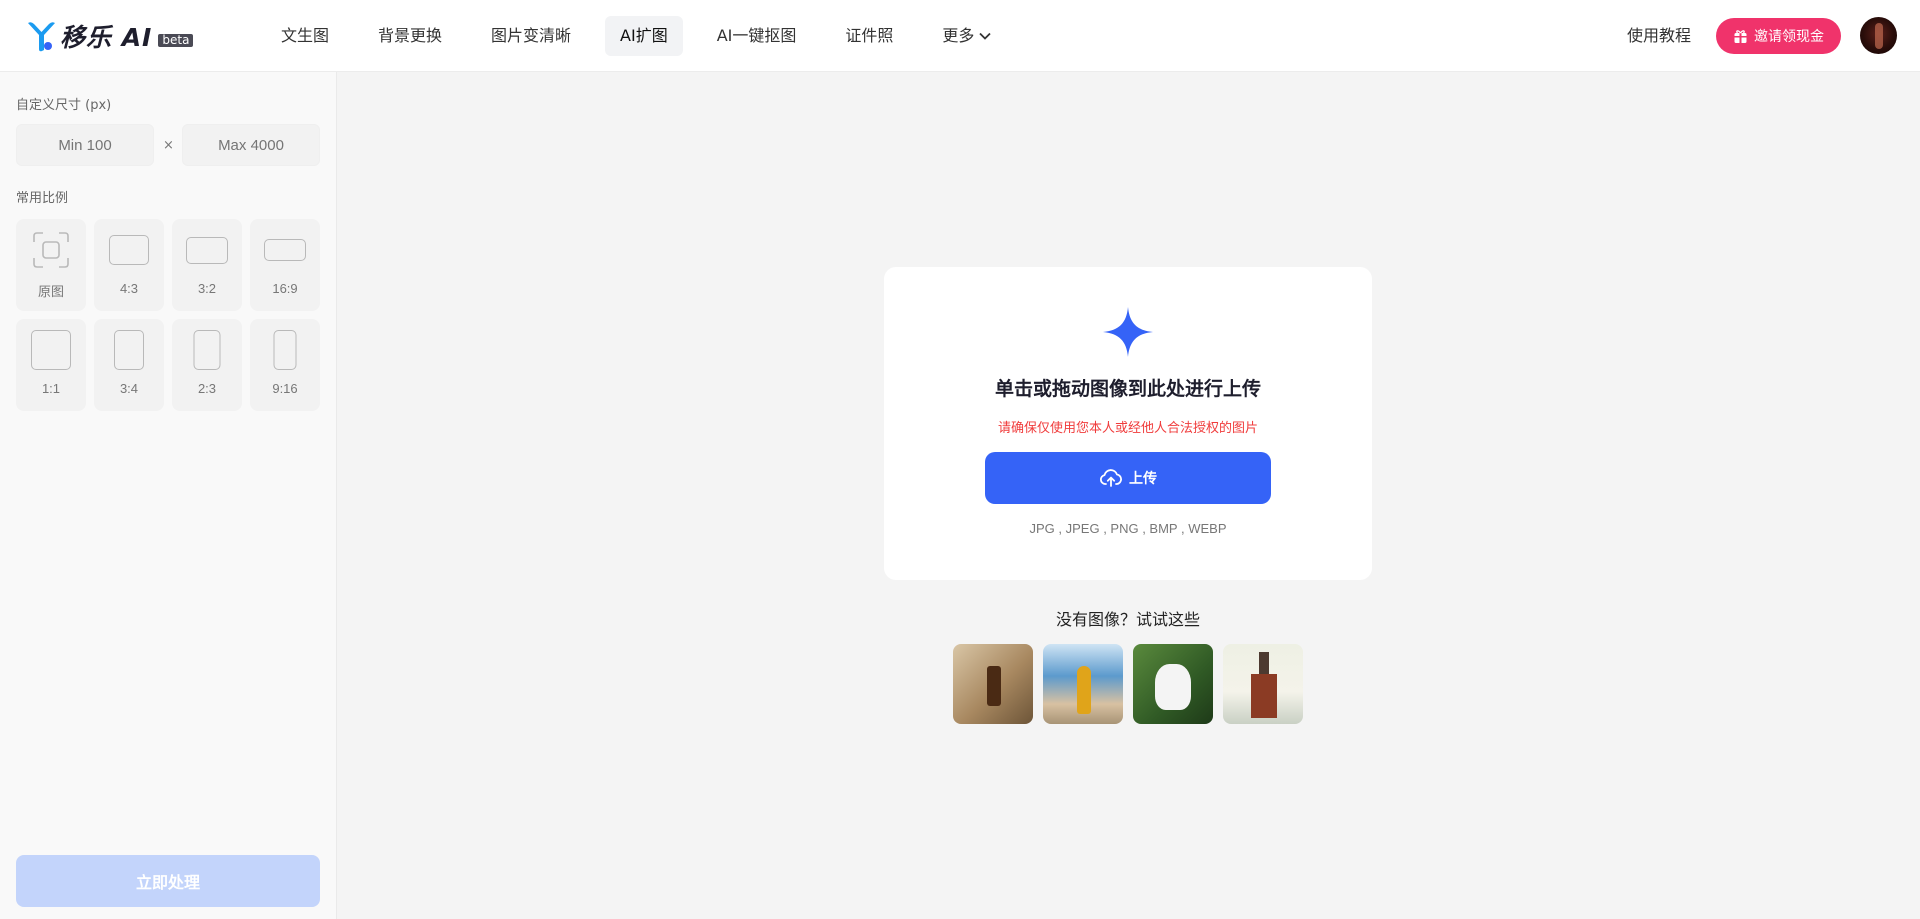 This screenshot has height=919, width=1920. Describe the element at coordinates (85, 145) in the screenshot. I see `width-input` at that location.